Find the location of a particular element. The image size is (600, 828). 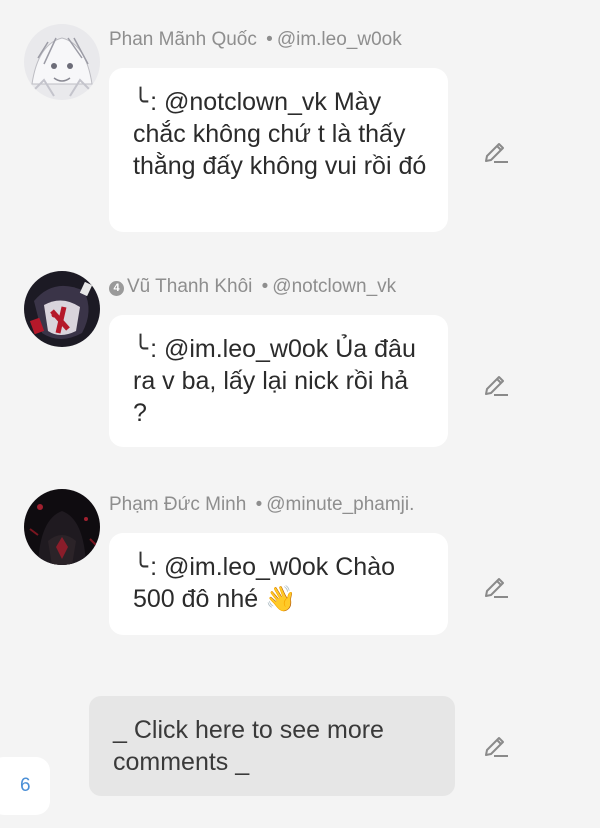

author-handle: @notclown_vk is located at coordinates (334, 286).